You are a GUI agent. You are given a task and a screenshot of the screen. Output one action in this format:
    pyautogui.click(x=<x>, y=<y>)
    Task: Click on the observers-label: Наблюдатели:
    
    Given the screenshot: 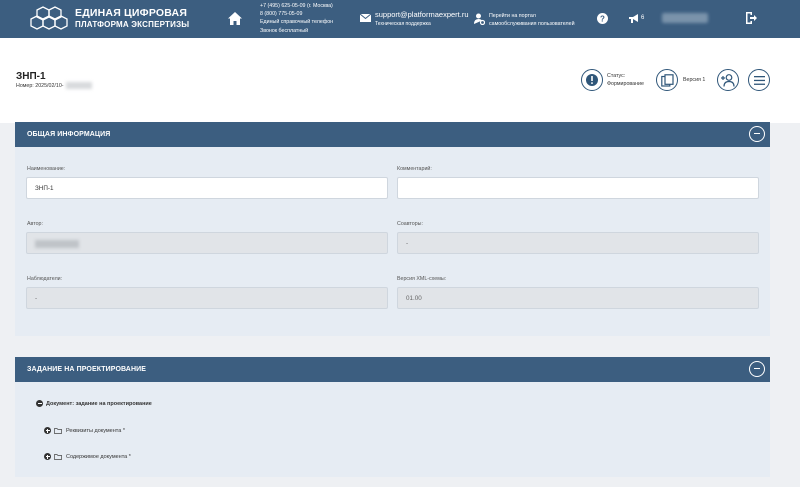 What is the action you would take?
    pyautogui.click(x=45, y=279)
    